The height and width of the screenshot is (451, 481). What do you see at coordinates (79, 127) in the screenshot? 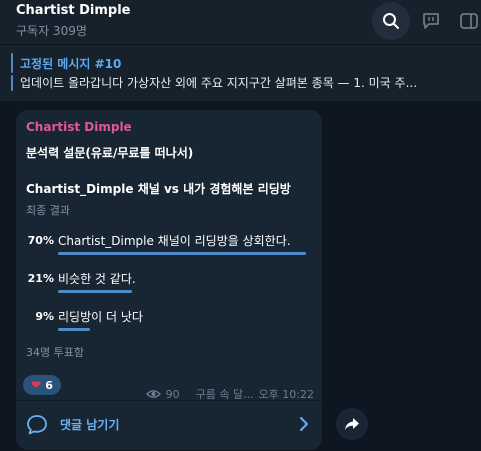
I see `message-author: Chartist Dimple` at bounding box center [79, 127].